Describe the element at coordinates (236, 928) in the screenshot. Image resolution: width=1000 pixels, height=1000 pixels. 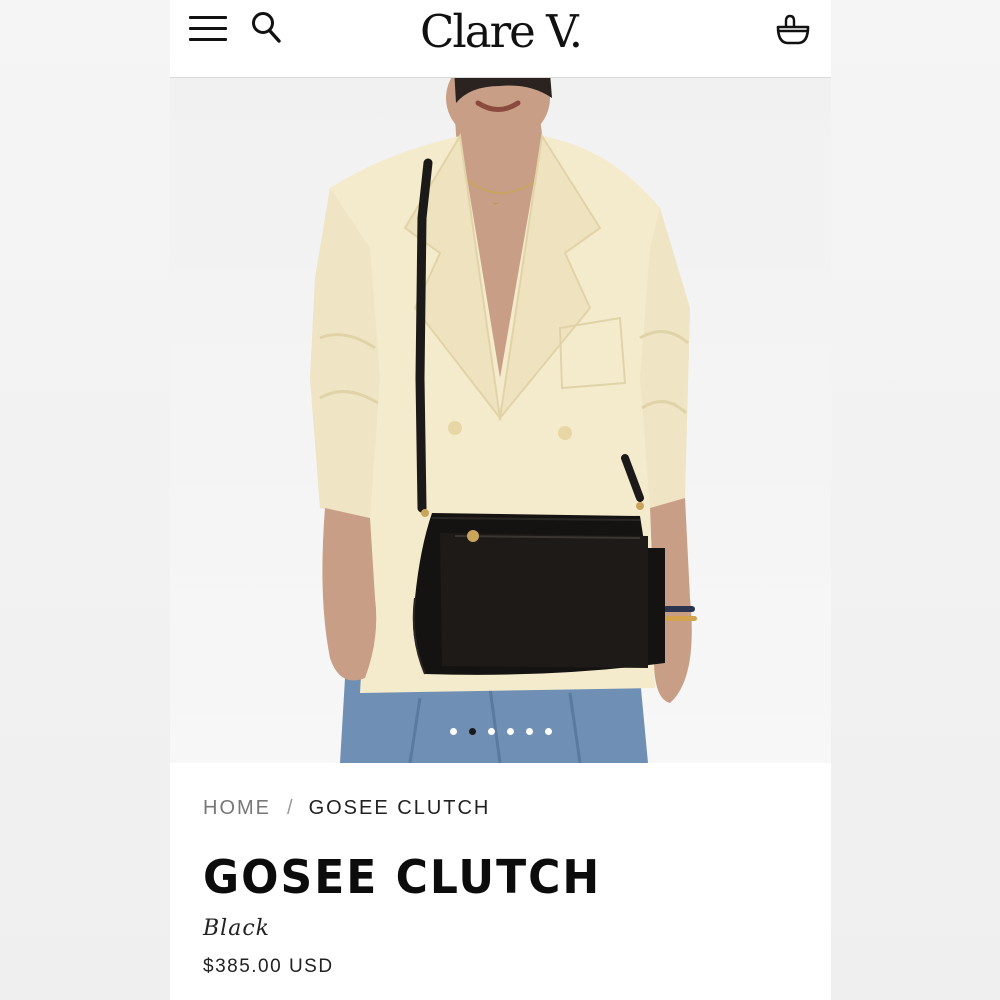
I see `product-color: Black` at that location.